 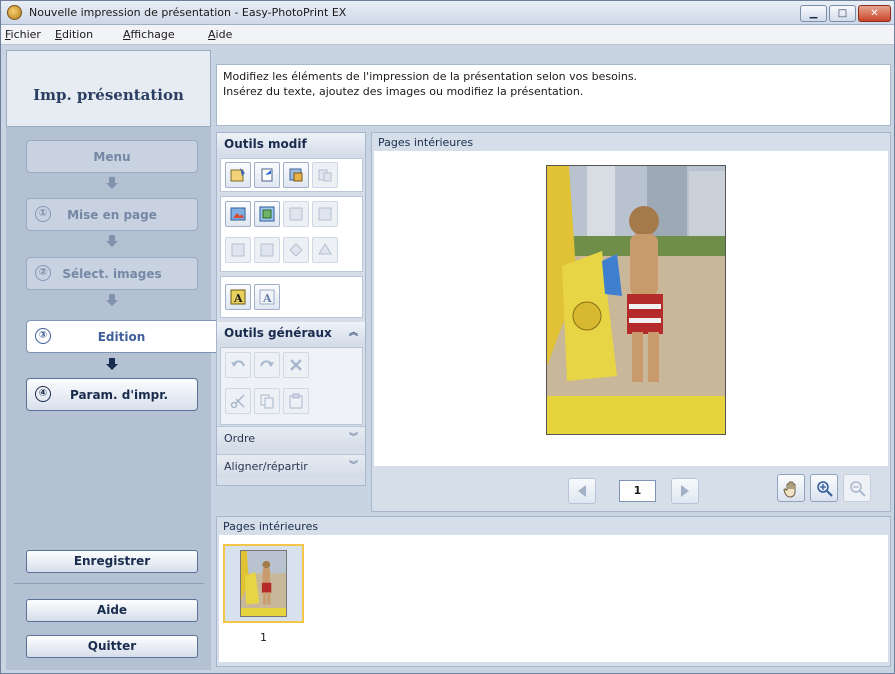 I want to click on step-label: Sélect. images, so click(x=112, y=274).